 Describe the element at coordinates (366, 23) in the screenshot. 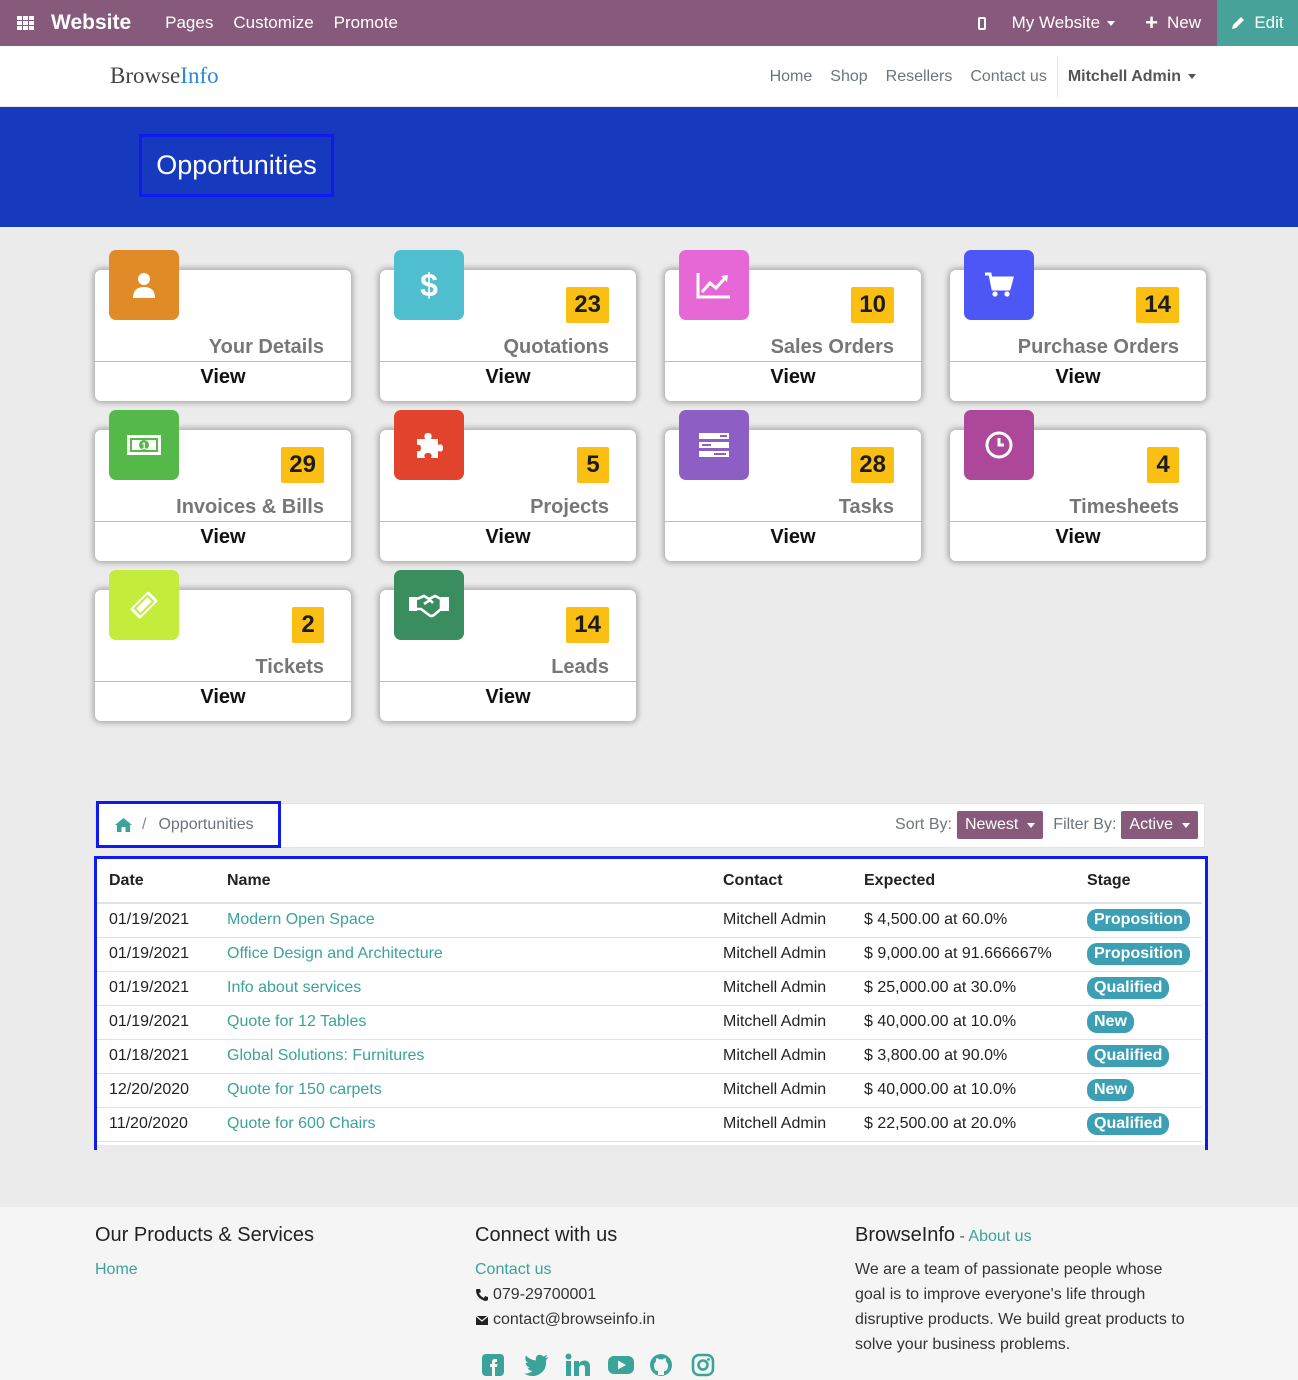

I see `menu-promote: Promote` at that location.